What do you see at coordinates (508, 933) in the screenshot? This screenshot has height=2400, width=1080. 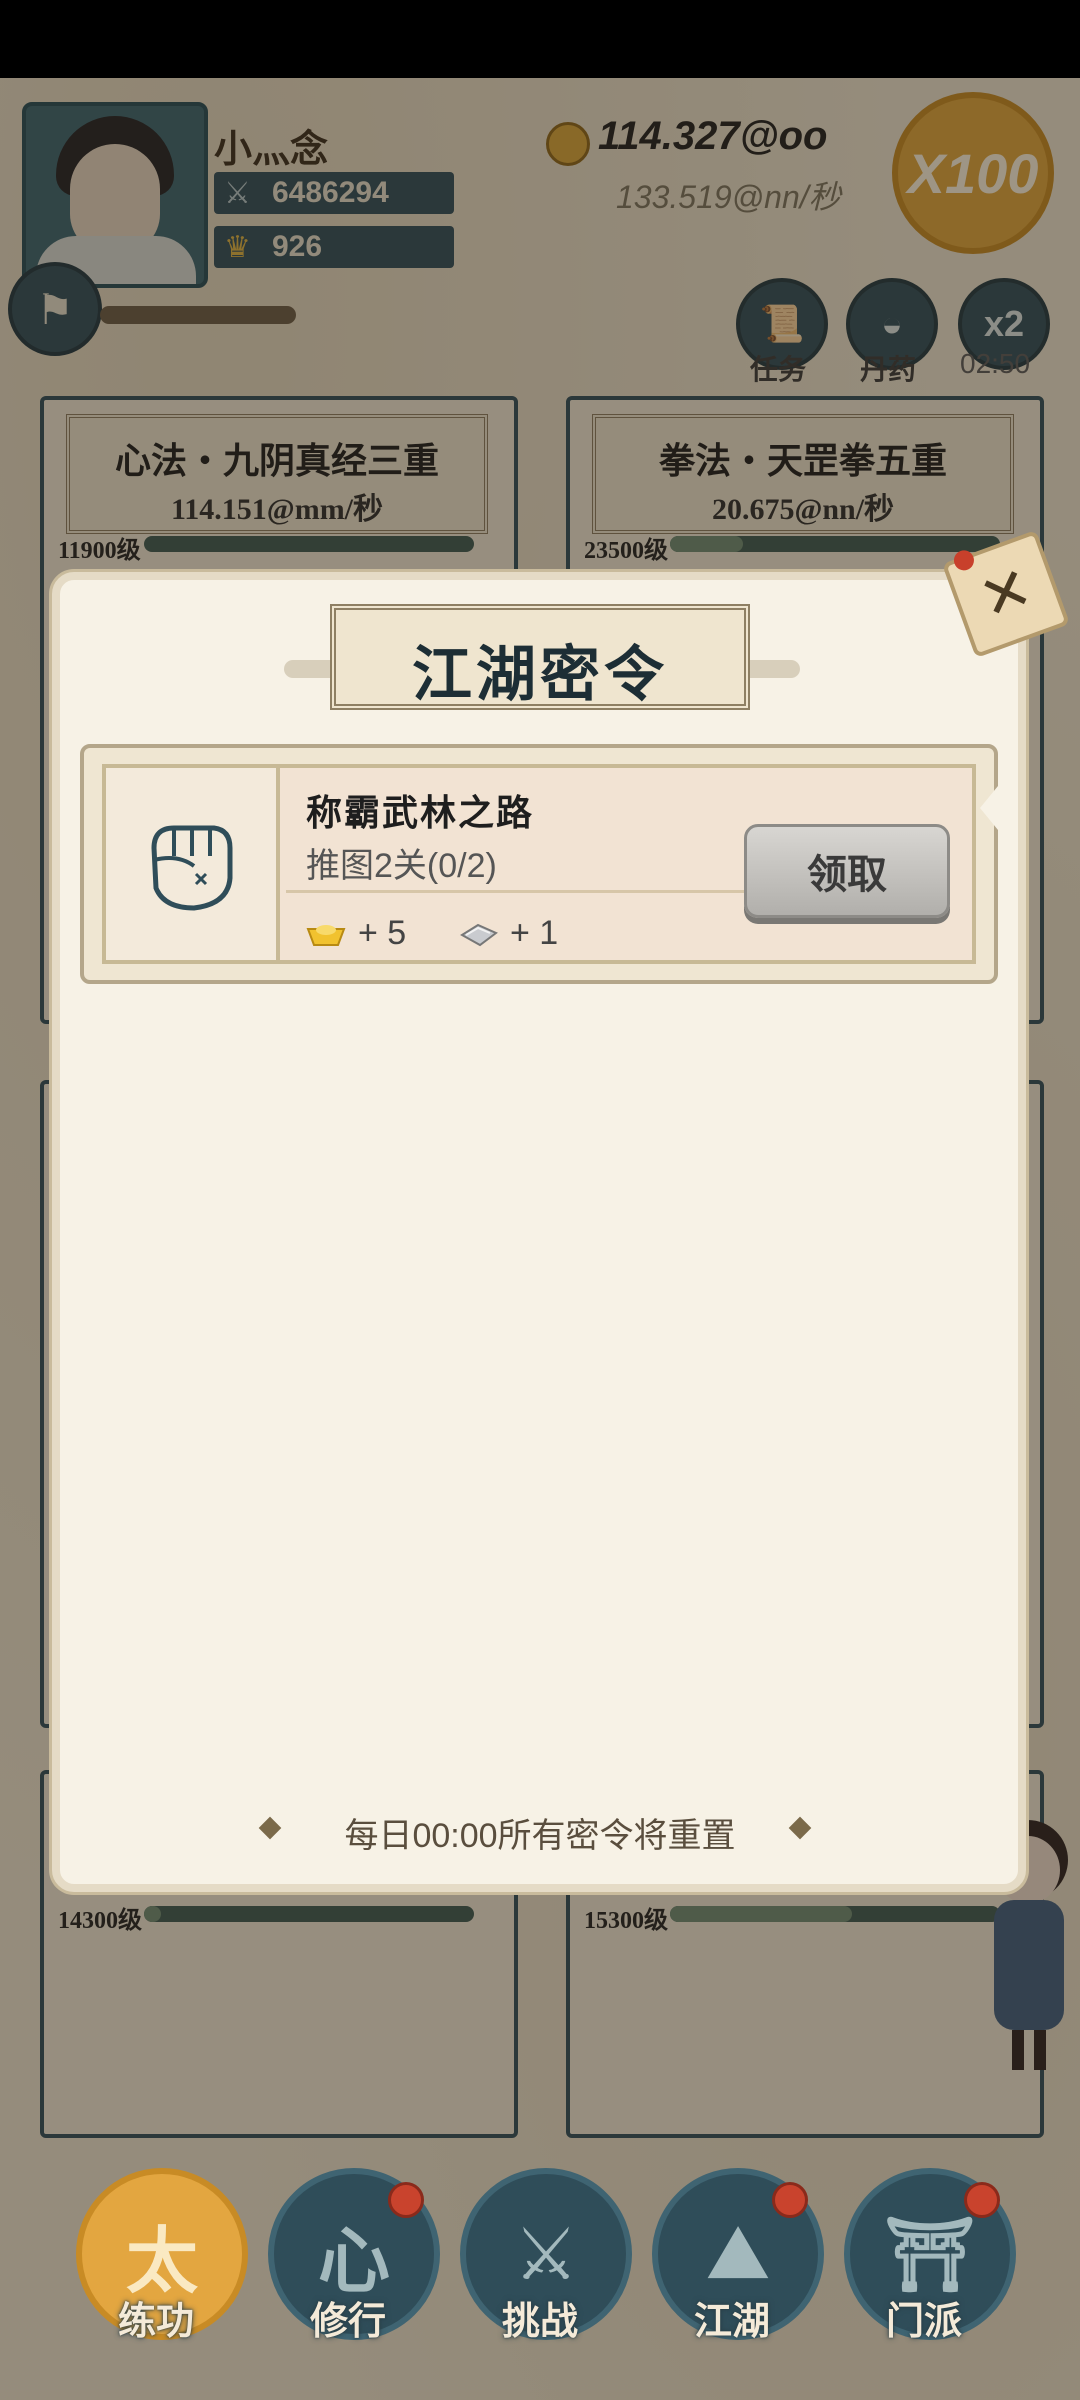 I see `reward-silver: + 1` at bounding box center [508, 933].